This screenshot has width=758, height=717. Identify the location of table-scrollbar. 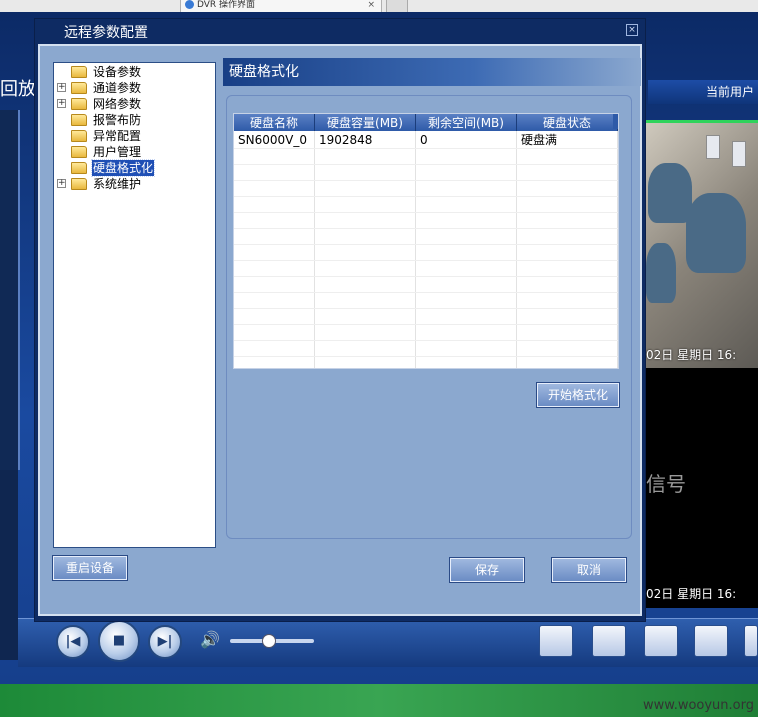
(615, 121).